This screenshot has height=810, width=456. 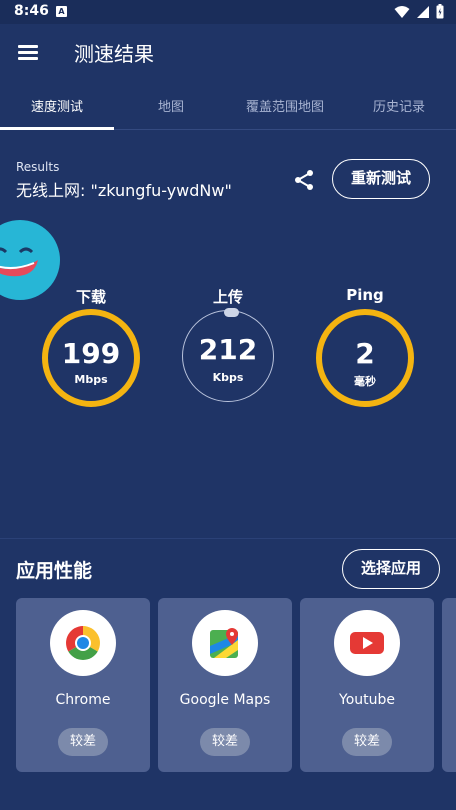 What do you see at coordinates (228, 538) in the screenshot?
I see `section-divider` at bounding box center [228, 538].